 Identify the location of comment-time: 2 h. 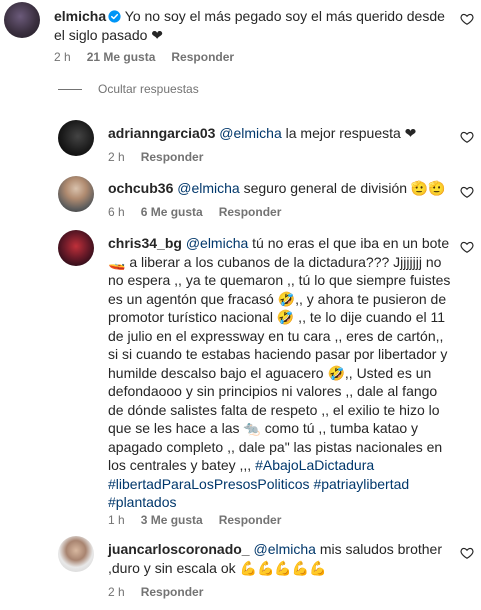
(62, 57).